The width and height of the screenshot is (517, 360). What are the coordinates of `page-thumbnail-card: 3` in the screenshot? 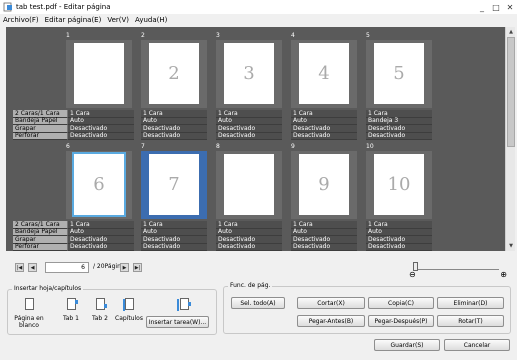 It's located at (249, 74).